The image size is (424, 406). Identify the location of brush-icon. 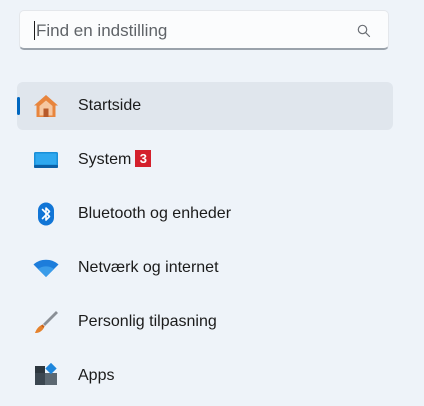
(46, 322).